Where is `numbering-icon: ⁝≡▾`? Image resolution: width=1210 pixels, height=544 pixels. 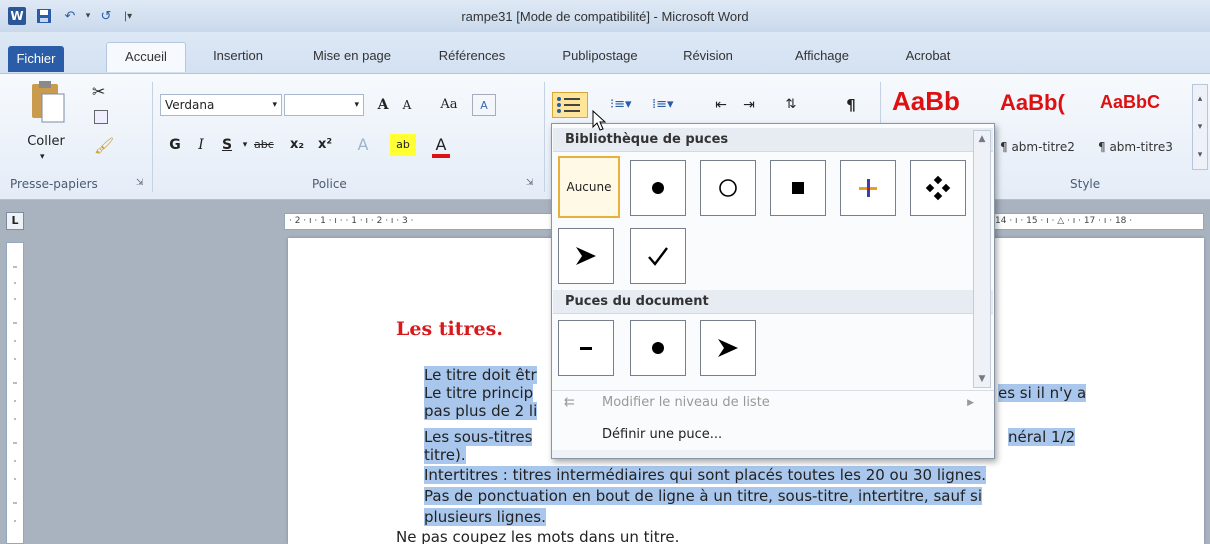
numbering-icon: ⁝≡▾ is located at coordinates (621, 105).